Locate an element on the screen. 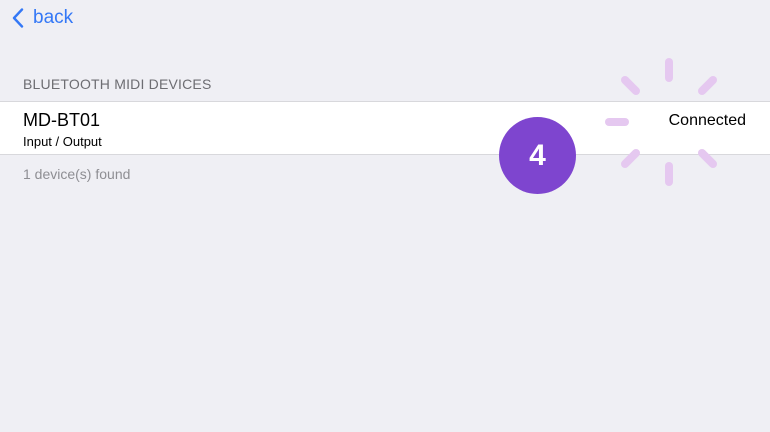 The width and height of the screenshot is (770, 432). device-row-md-bt01: MD-BT01 Input / Output Connected is located at coordinates (385, 128).